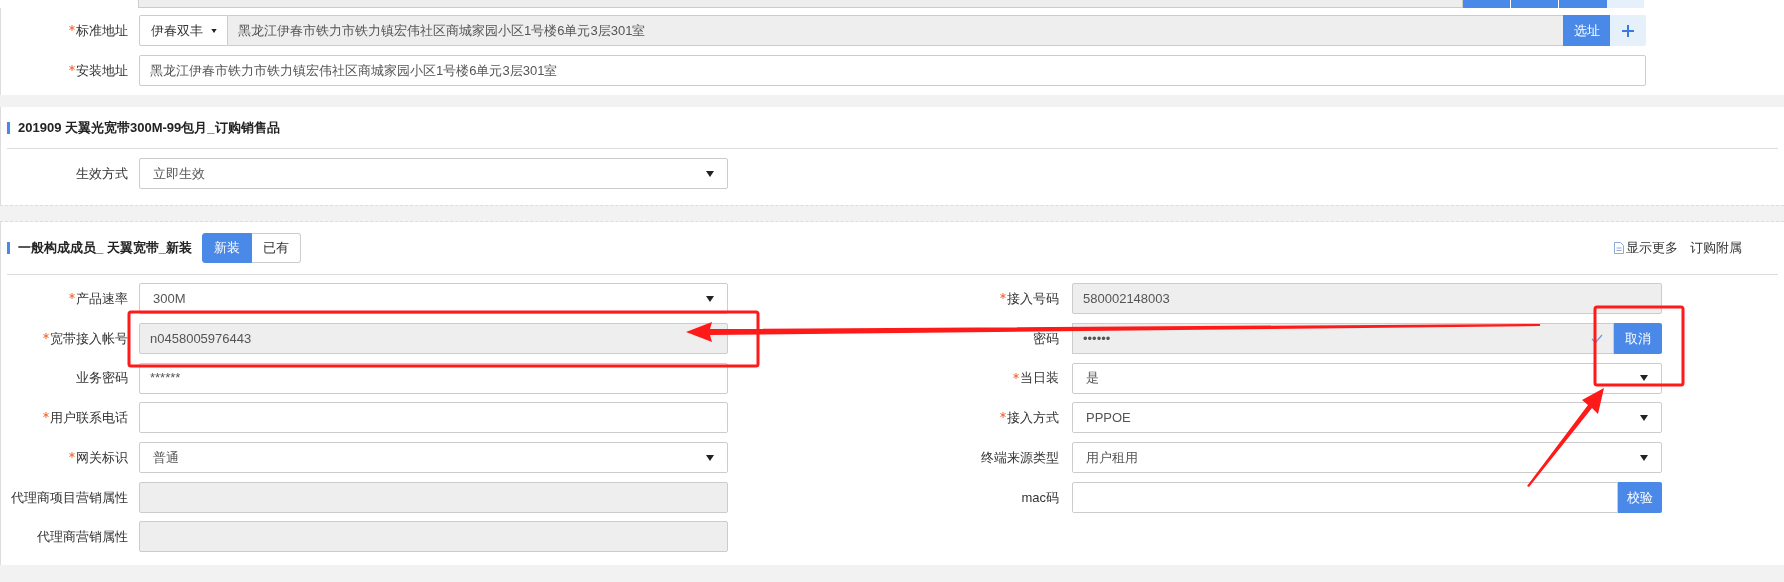 The image size is (1784, 582). What do you see at coordinates (1343, 339) in the screenshot?
I see `password-field: ••••••` at bounding box center [1343, 339].